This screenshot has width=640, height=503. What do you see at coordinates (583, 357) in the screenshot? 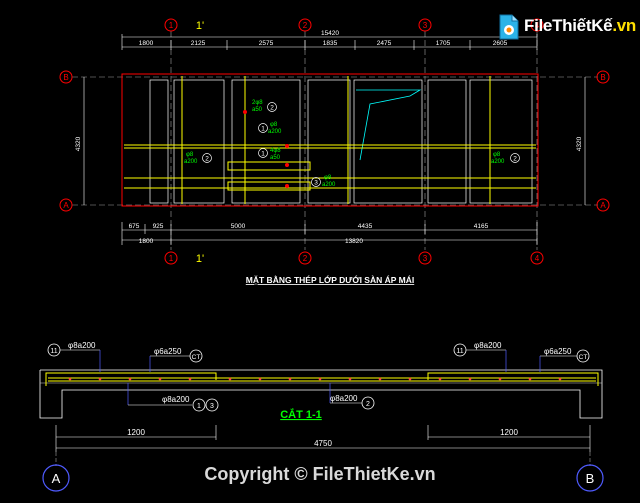
I see `right-ct: CT` at bounding box center [583, 357].